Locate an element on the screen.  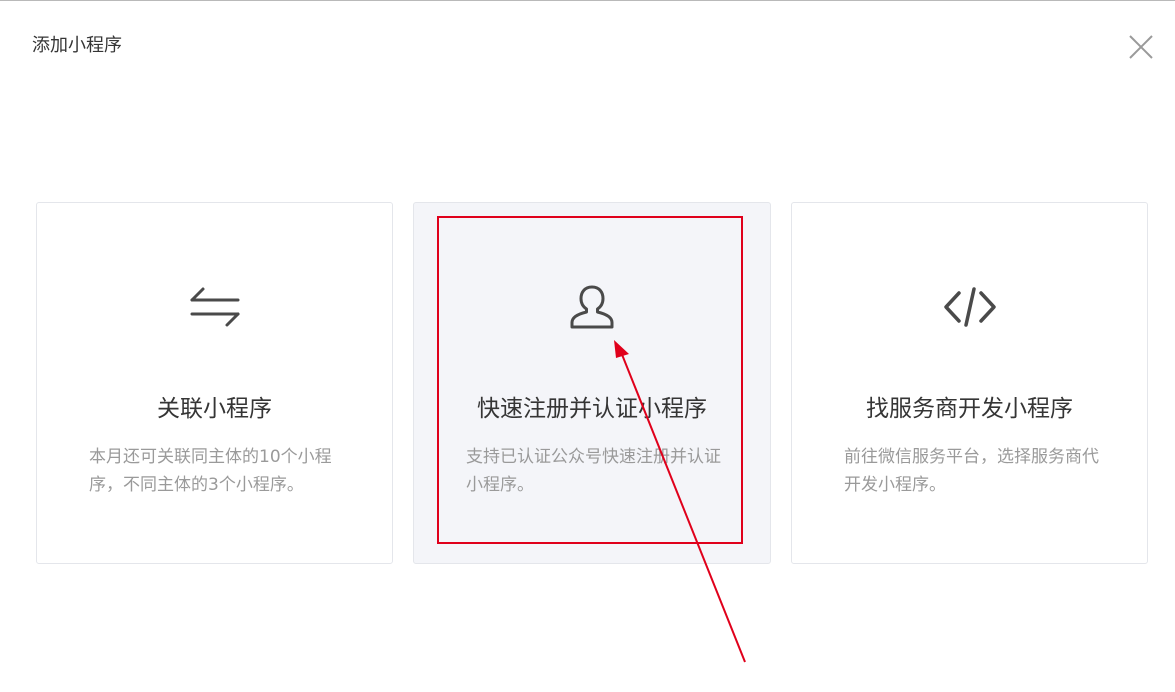
card-title: 找服务商开发小程序 is located at coordinates (969, 409).